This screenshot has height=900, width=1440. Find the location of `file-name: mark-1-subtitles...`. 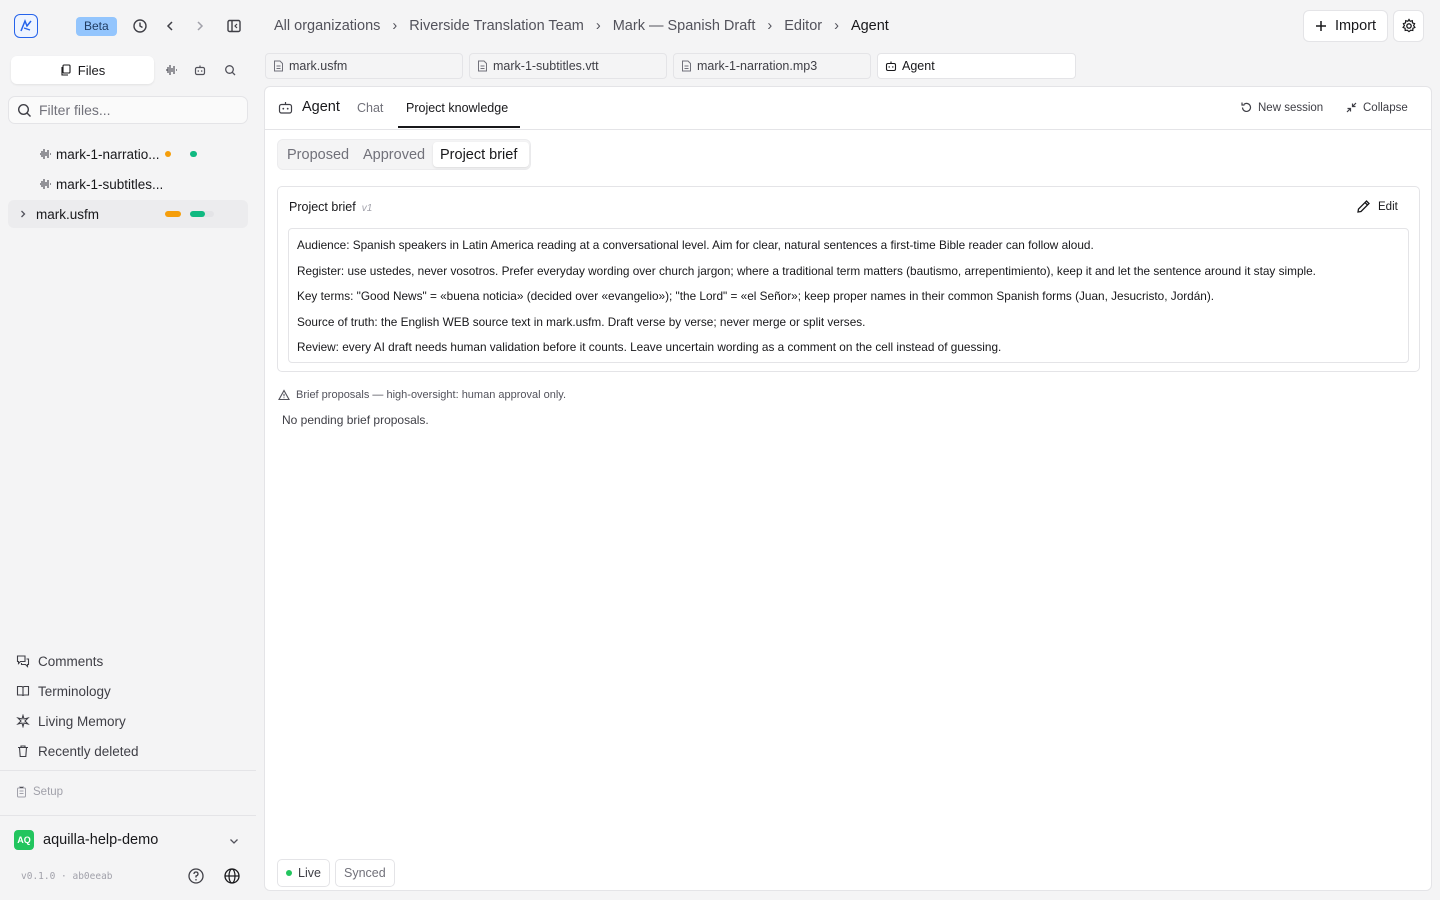

file-name: mark-1-subtitles... is located at coordinates (110, 184).